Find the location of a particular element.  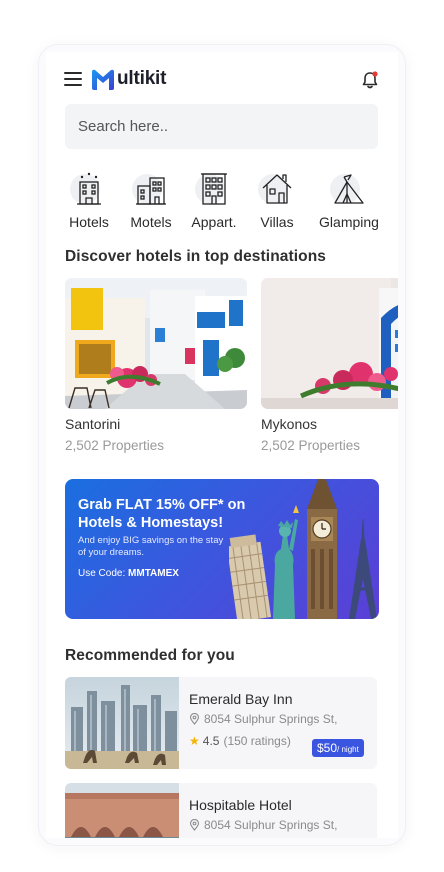

category-label: Motels is located at coordinates (151, 222).